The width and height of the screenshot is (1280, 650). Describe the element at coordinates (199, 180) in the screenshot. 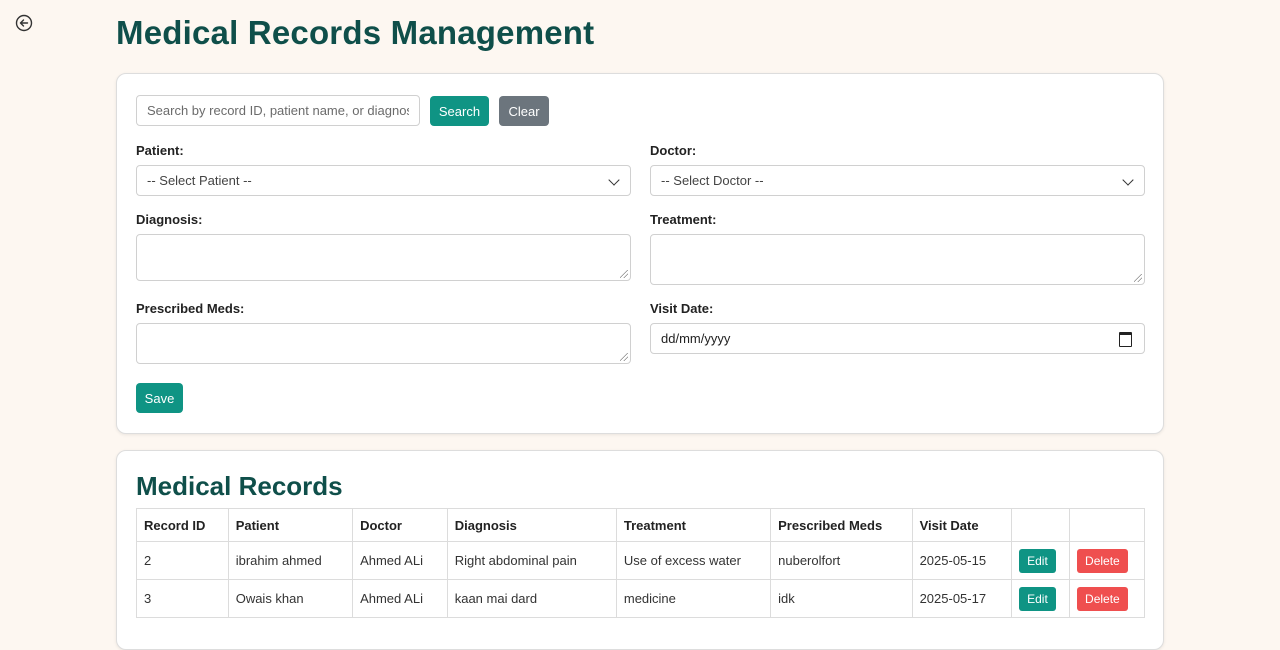

I see `patient-select-value: -- Select Patient --` at that location.